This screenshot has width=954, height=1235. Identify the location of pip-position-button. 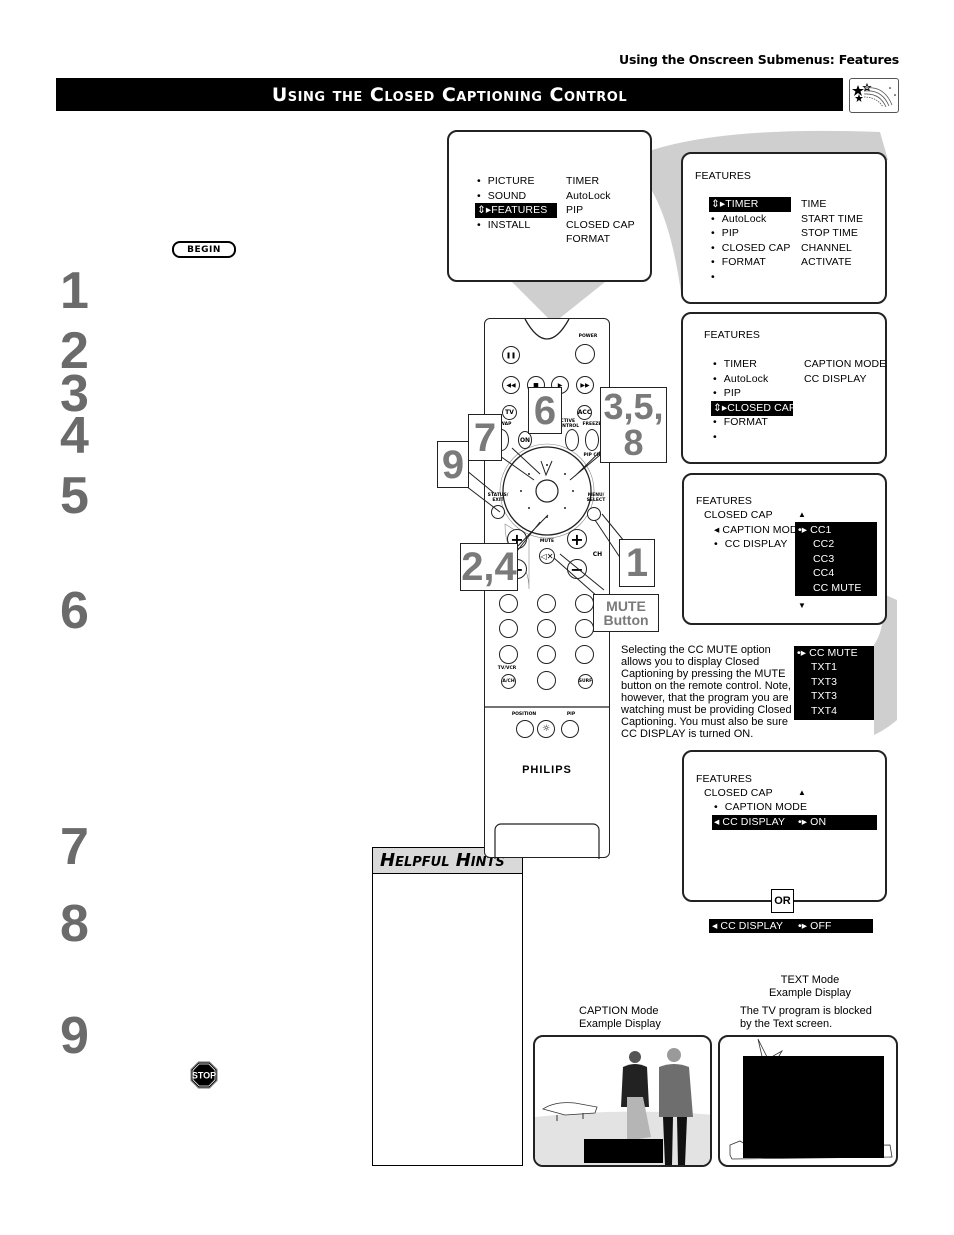
(525, 729).